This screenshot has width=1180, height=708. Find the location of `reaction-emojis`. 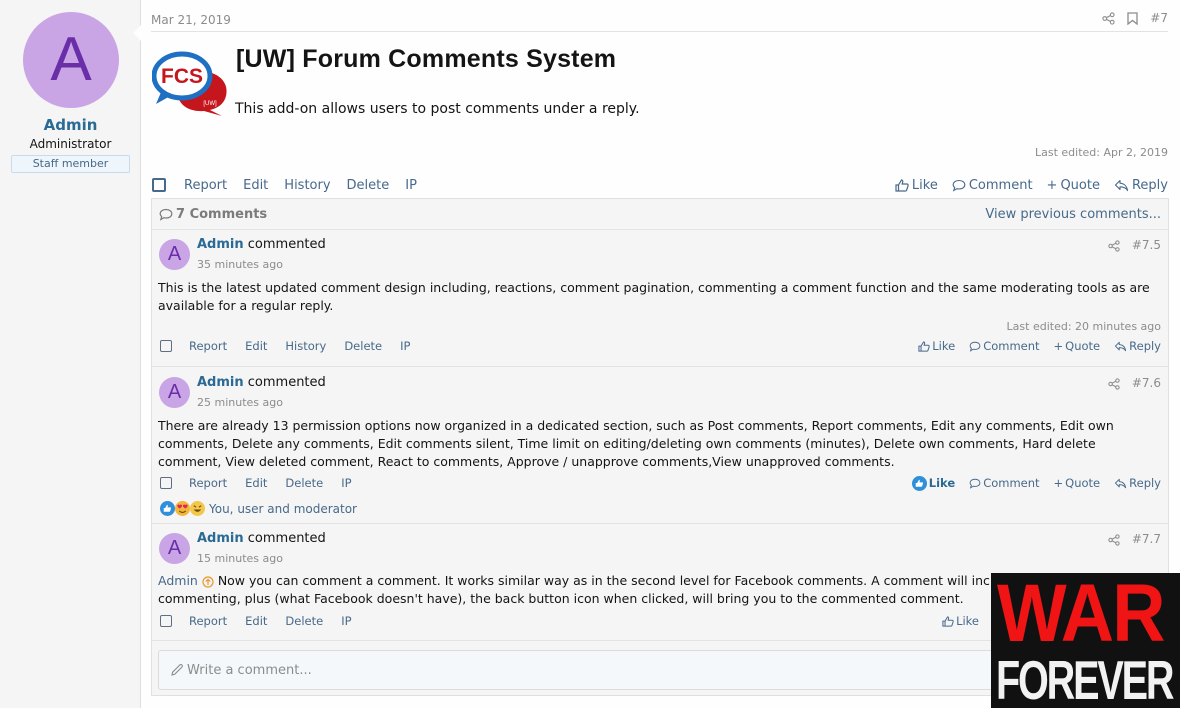

reaction-emojis is located at coordinates (182, 508).